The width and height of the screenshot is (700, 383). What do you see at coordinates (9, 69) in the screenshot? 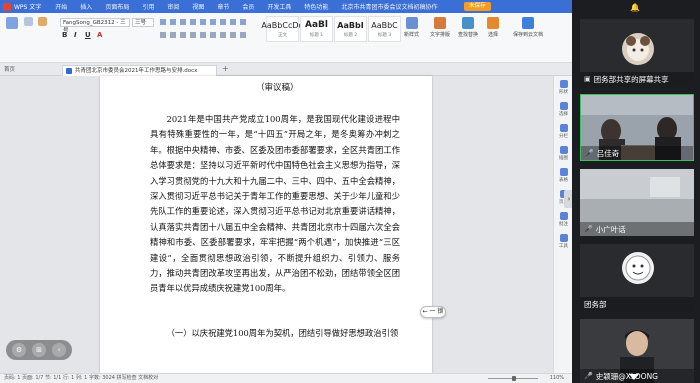
I see `home-tab: 首页` at bounding box center [9, 69].